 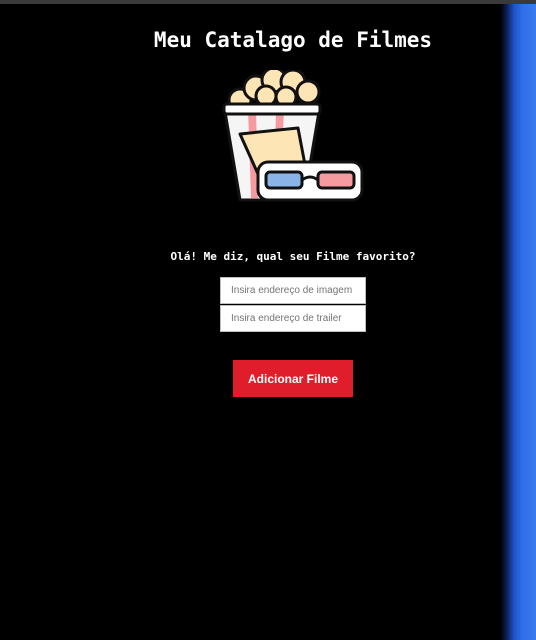 What do you see at coordinates (293, 378) in the screenshot?
I see `add-movie-button: Adicionar Filme` at bounding box center [293, 378].